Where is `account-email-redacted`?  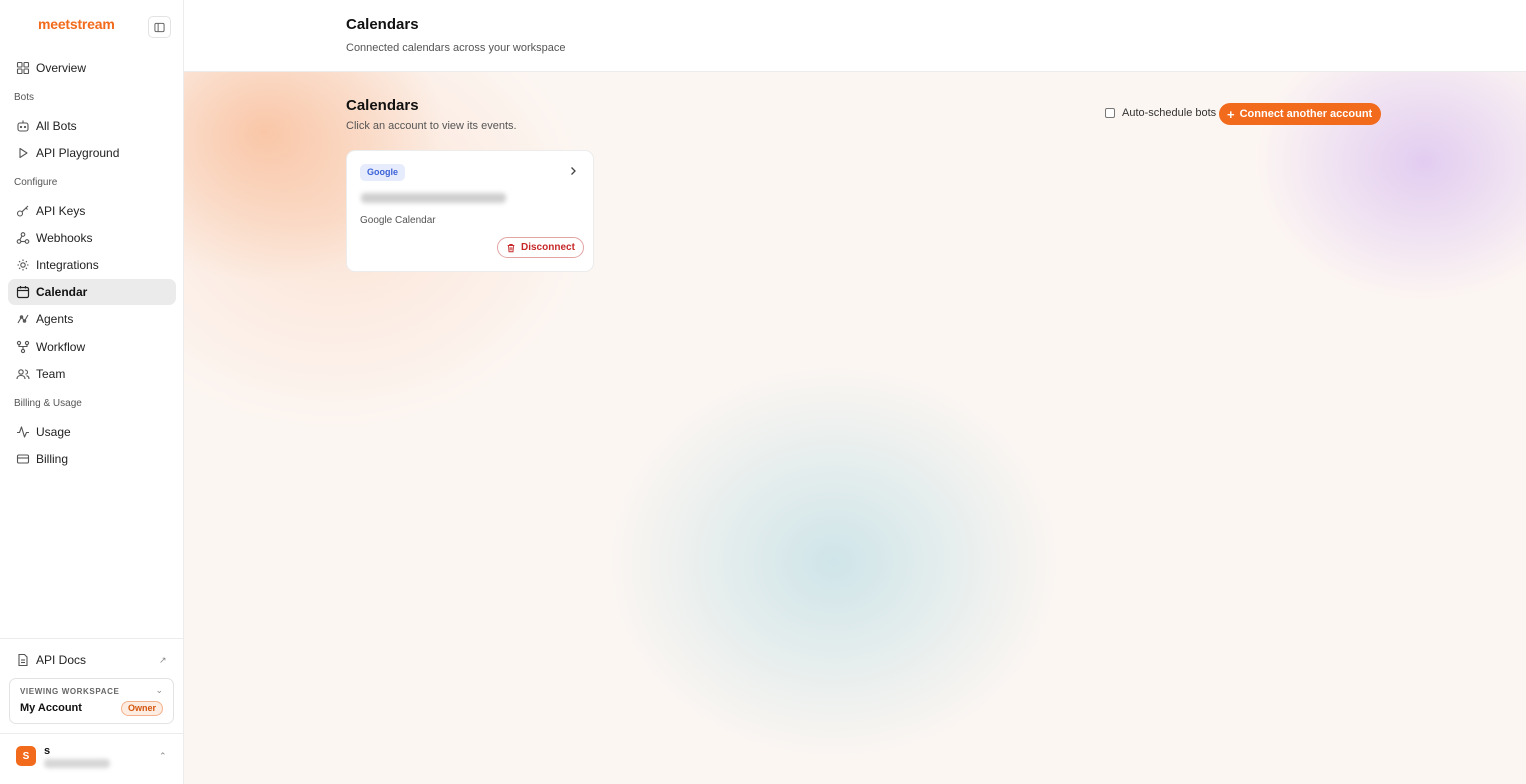 account-email-redacted is located at coordinates (433, 198).